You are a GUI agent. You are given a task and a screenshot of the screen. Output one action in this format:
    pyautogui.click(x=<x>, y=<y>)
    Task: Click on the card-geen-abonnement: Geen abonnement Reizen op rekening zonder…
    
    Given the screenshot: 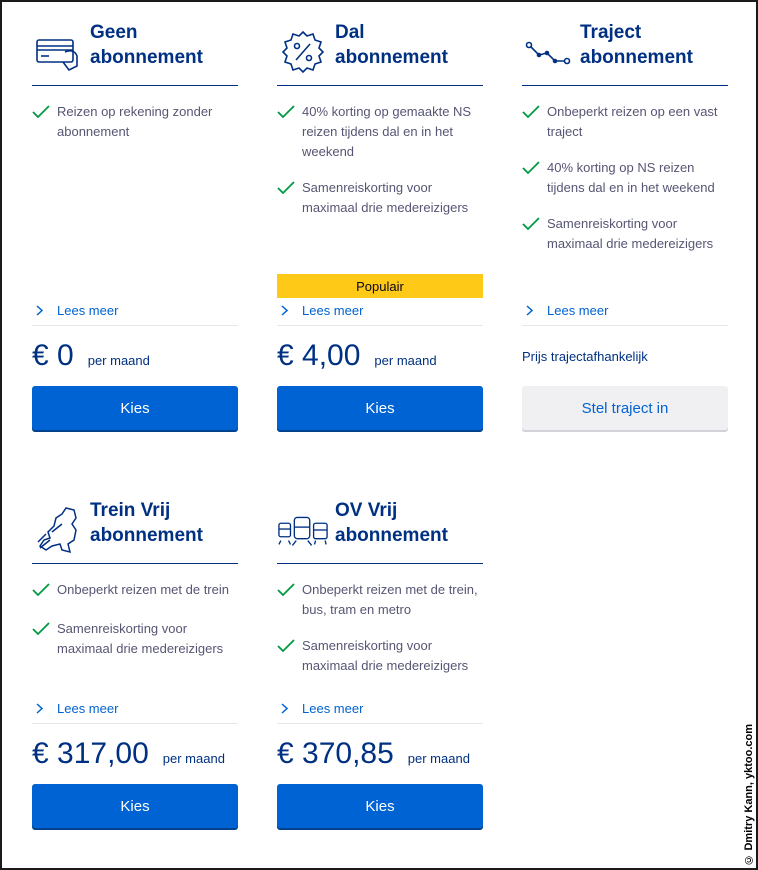 What is the action you would take?
    pyautogui.click(x=135, y=226)
    